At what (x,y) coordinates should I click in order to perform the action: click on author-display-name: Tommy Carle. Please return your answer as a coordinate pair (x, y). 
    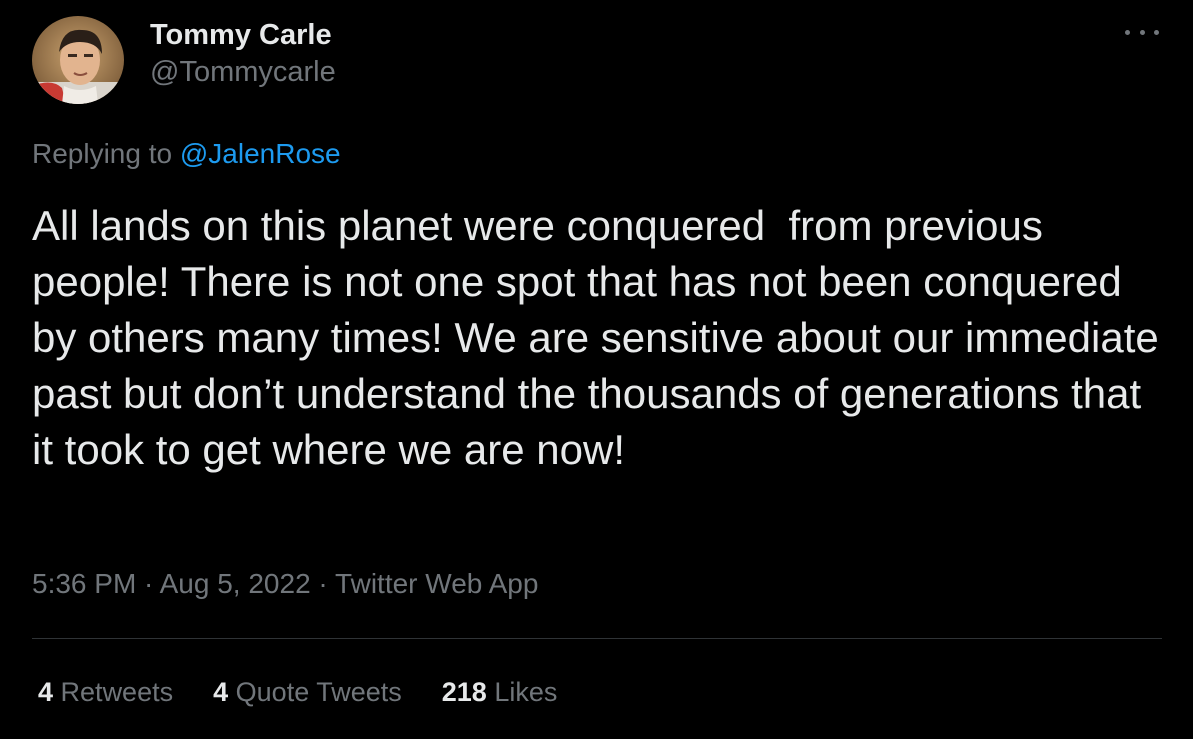
    Looking at the image, I should click on (243, 35).